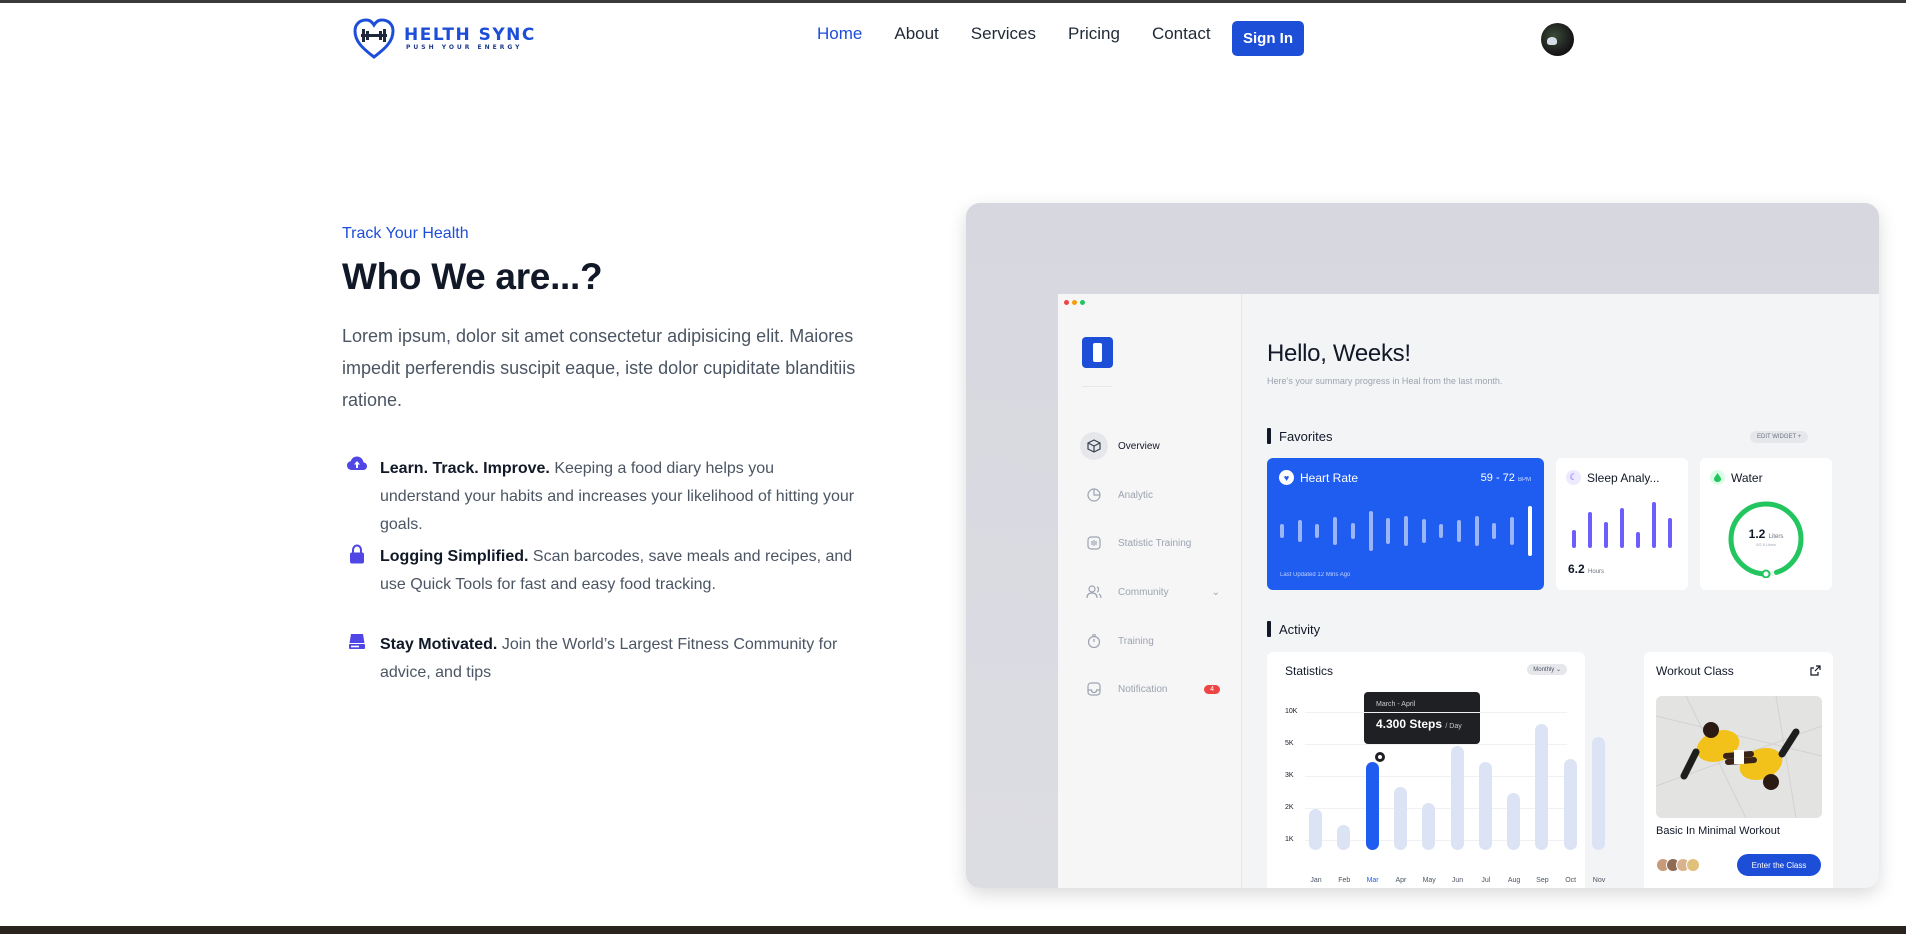 The width and height of the screenshot is (1906, 934). What do you see at coordinates (1094, 446) in the screenshot?
I see `cube-icon` at bounding box center [1094, 446].